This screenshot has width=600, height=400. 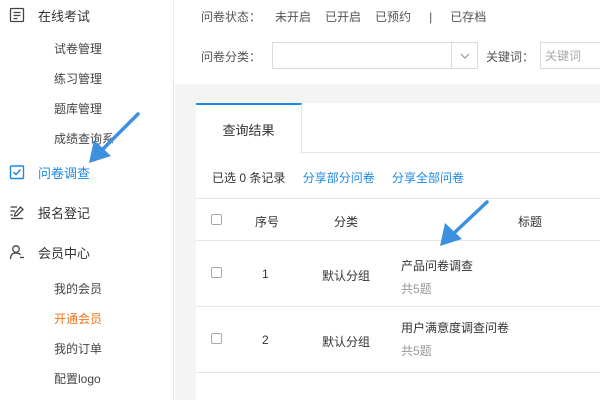 I want to click on column-header-title: 标题, so click(x=530, y=222).